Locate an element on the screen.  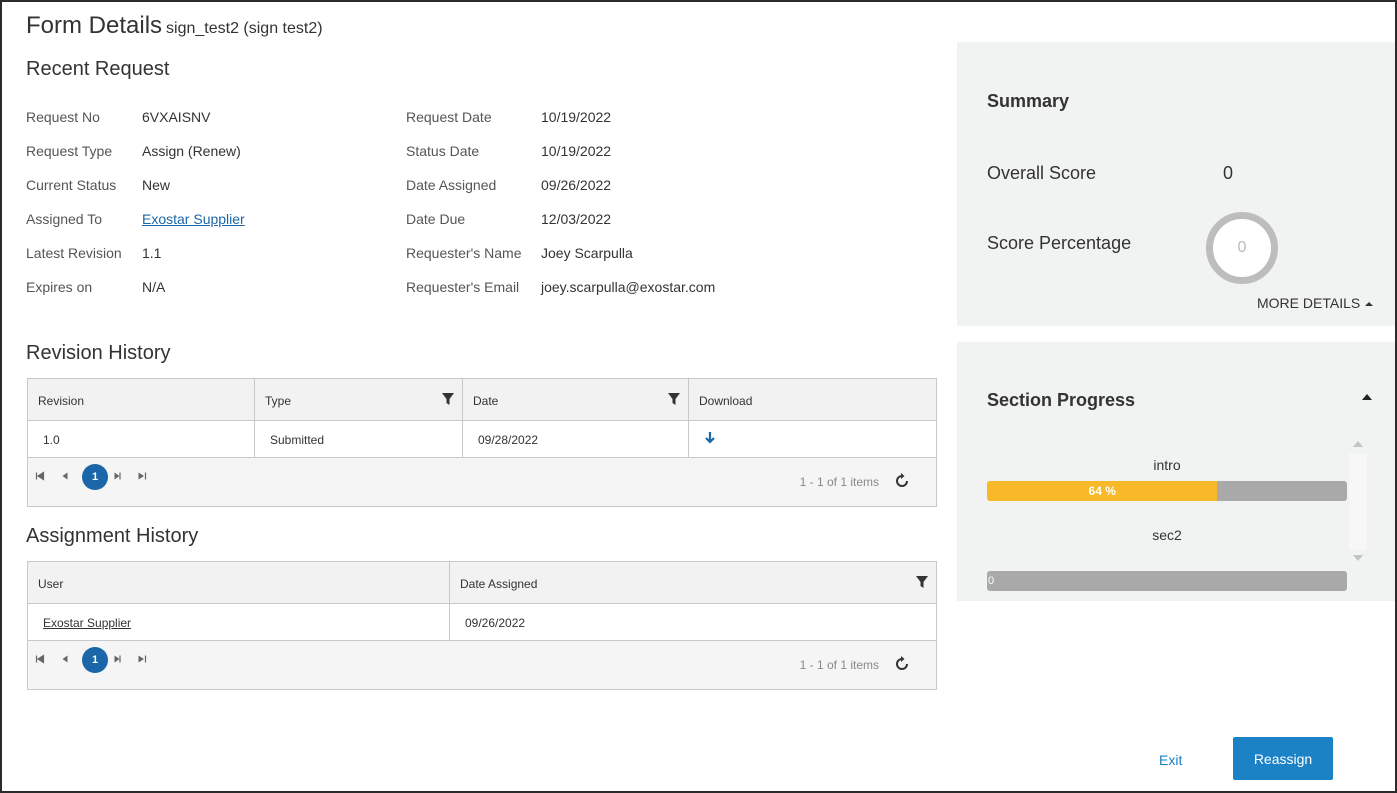
current-status-label: Current Status is located at coordinates (71, 185).